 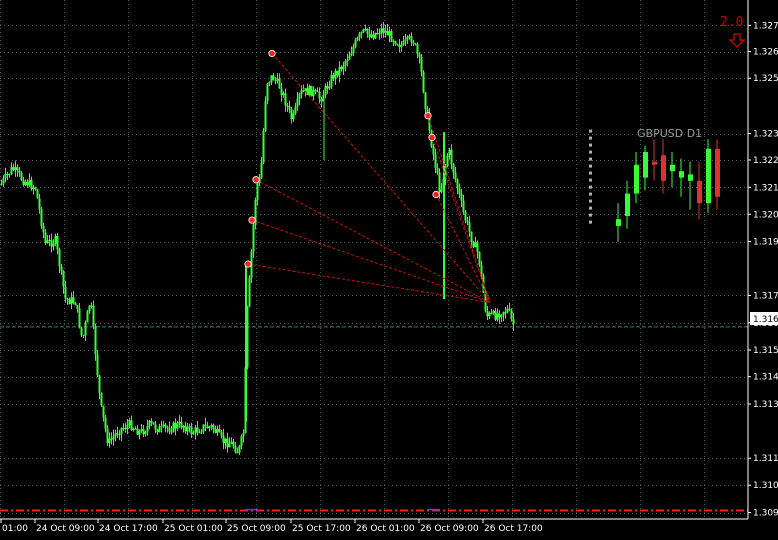 What do you see at coordinates (374, 510) in the screenshot?
I see `dashed-level-line` at bounding box center [374, 510].